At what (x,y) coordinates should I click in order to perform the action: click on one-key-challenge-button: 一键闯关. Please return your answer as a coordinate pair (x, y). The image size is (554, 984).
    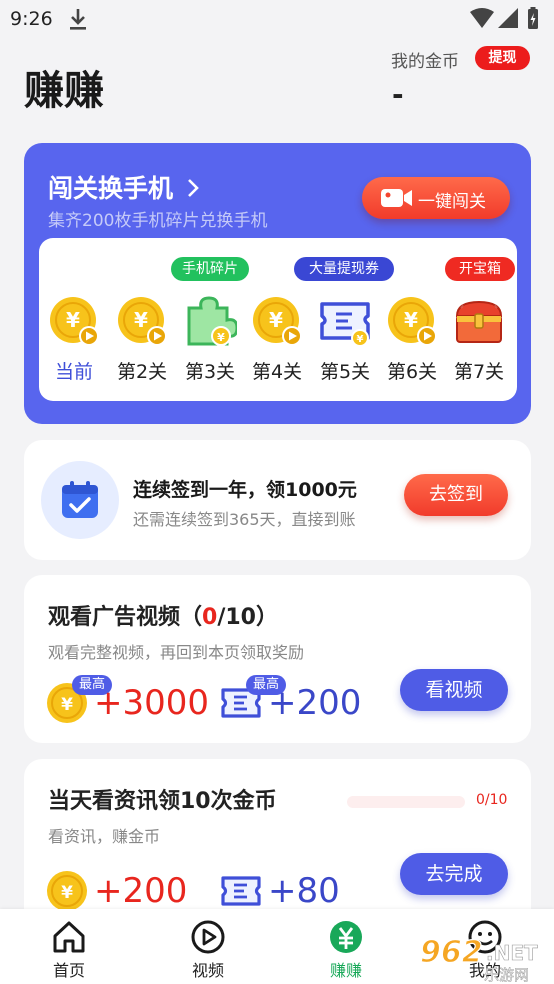
    Looking at the image, I should click on (436, 198).